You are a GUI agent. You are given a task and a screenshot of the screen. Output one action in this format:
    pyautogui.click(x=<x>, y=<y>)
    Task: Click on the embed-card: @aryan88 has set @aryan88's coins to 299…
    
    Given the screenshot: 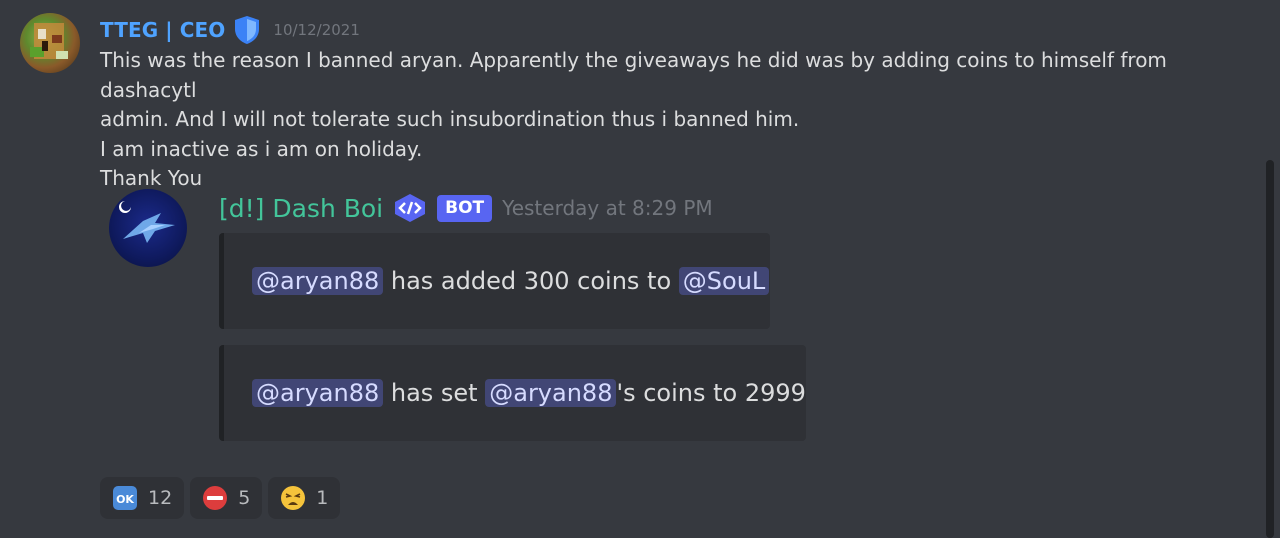 What is the action you would take?
    pyautogui.click(x=512, y=393)
    